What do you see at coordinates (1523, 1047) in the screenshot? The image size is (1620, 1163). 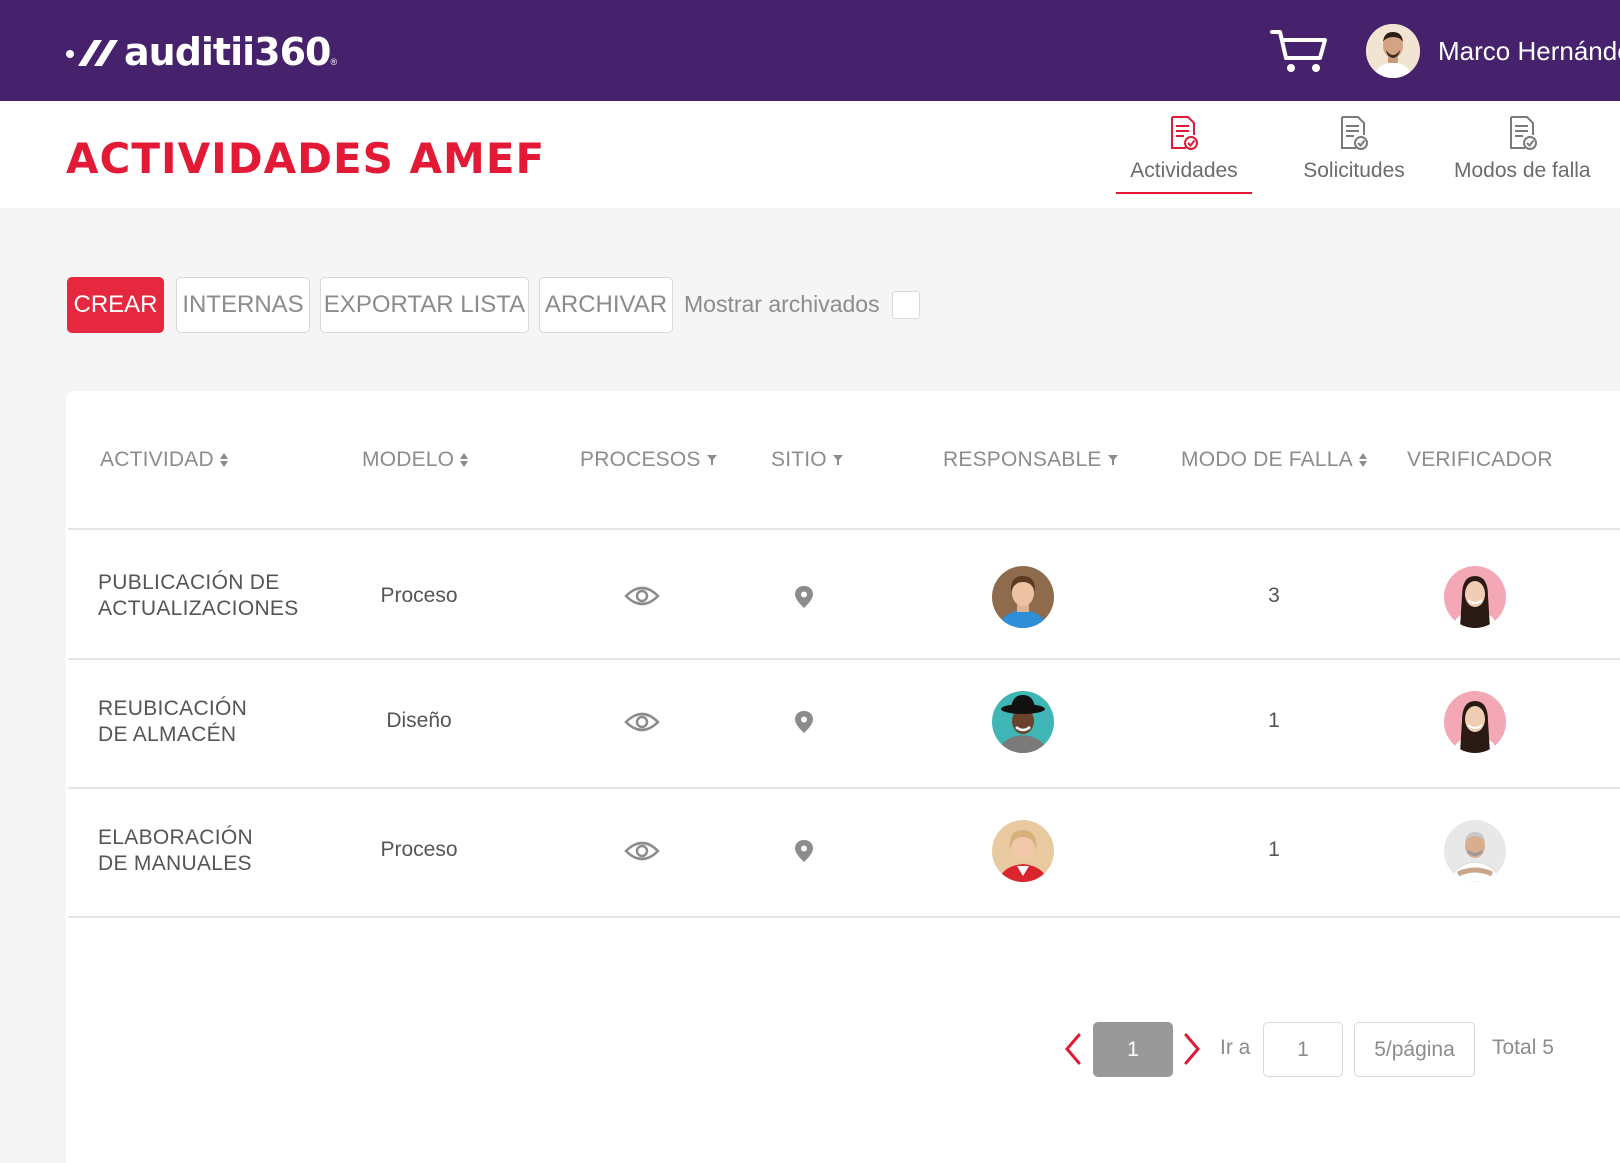 I see `total-count: Total 5` at bounding box center [1523, 1047].